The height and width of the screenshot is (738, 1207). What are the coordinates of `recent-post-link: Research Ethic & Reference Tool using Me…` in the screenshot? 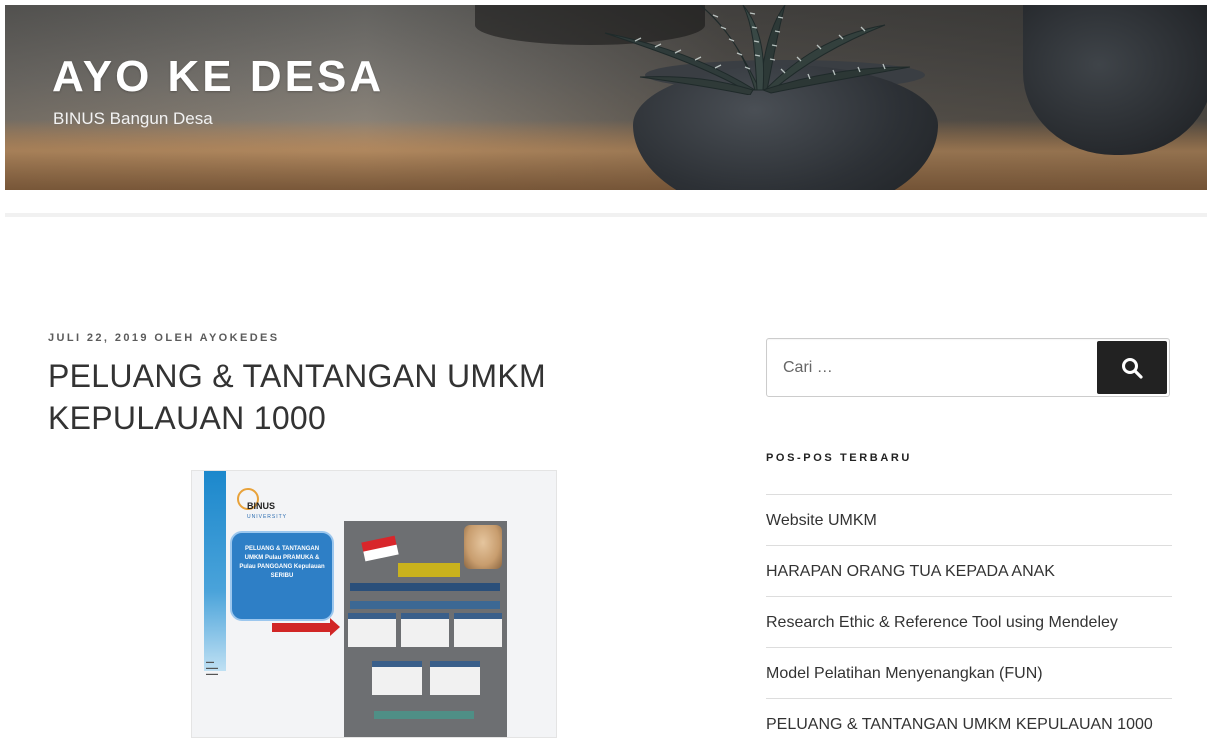 It's located at (942, 622).